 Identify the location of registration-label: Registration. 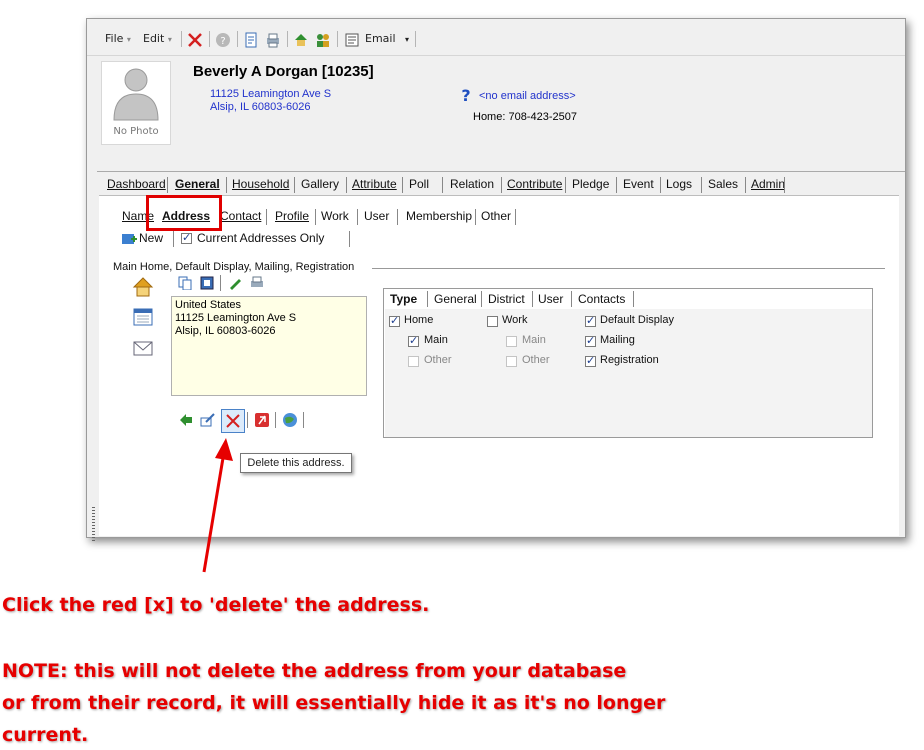
(629, 360).